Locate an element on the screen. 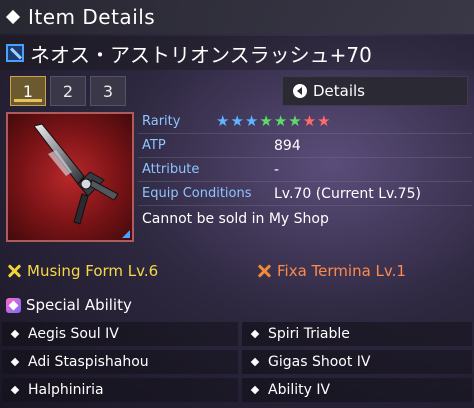 This screenshot has height=408, width=474. sword-icon is located at coordinates (15, 53).